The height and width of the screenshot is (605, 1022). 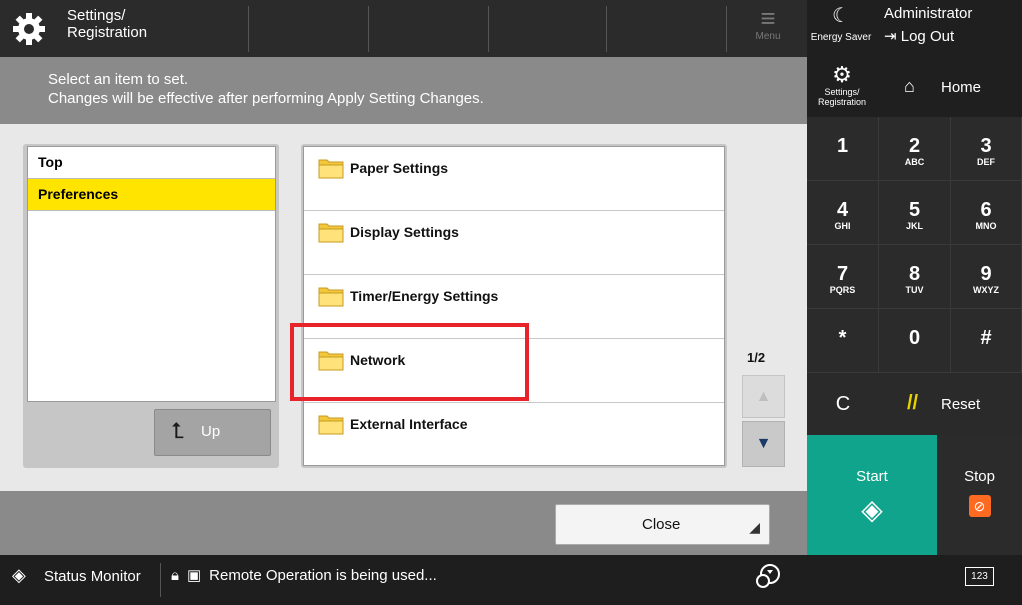 What do you see at coordinates (986, 274) in the screenshot?
I see `key-digit: 9` at bounding box center [986, 274].